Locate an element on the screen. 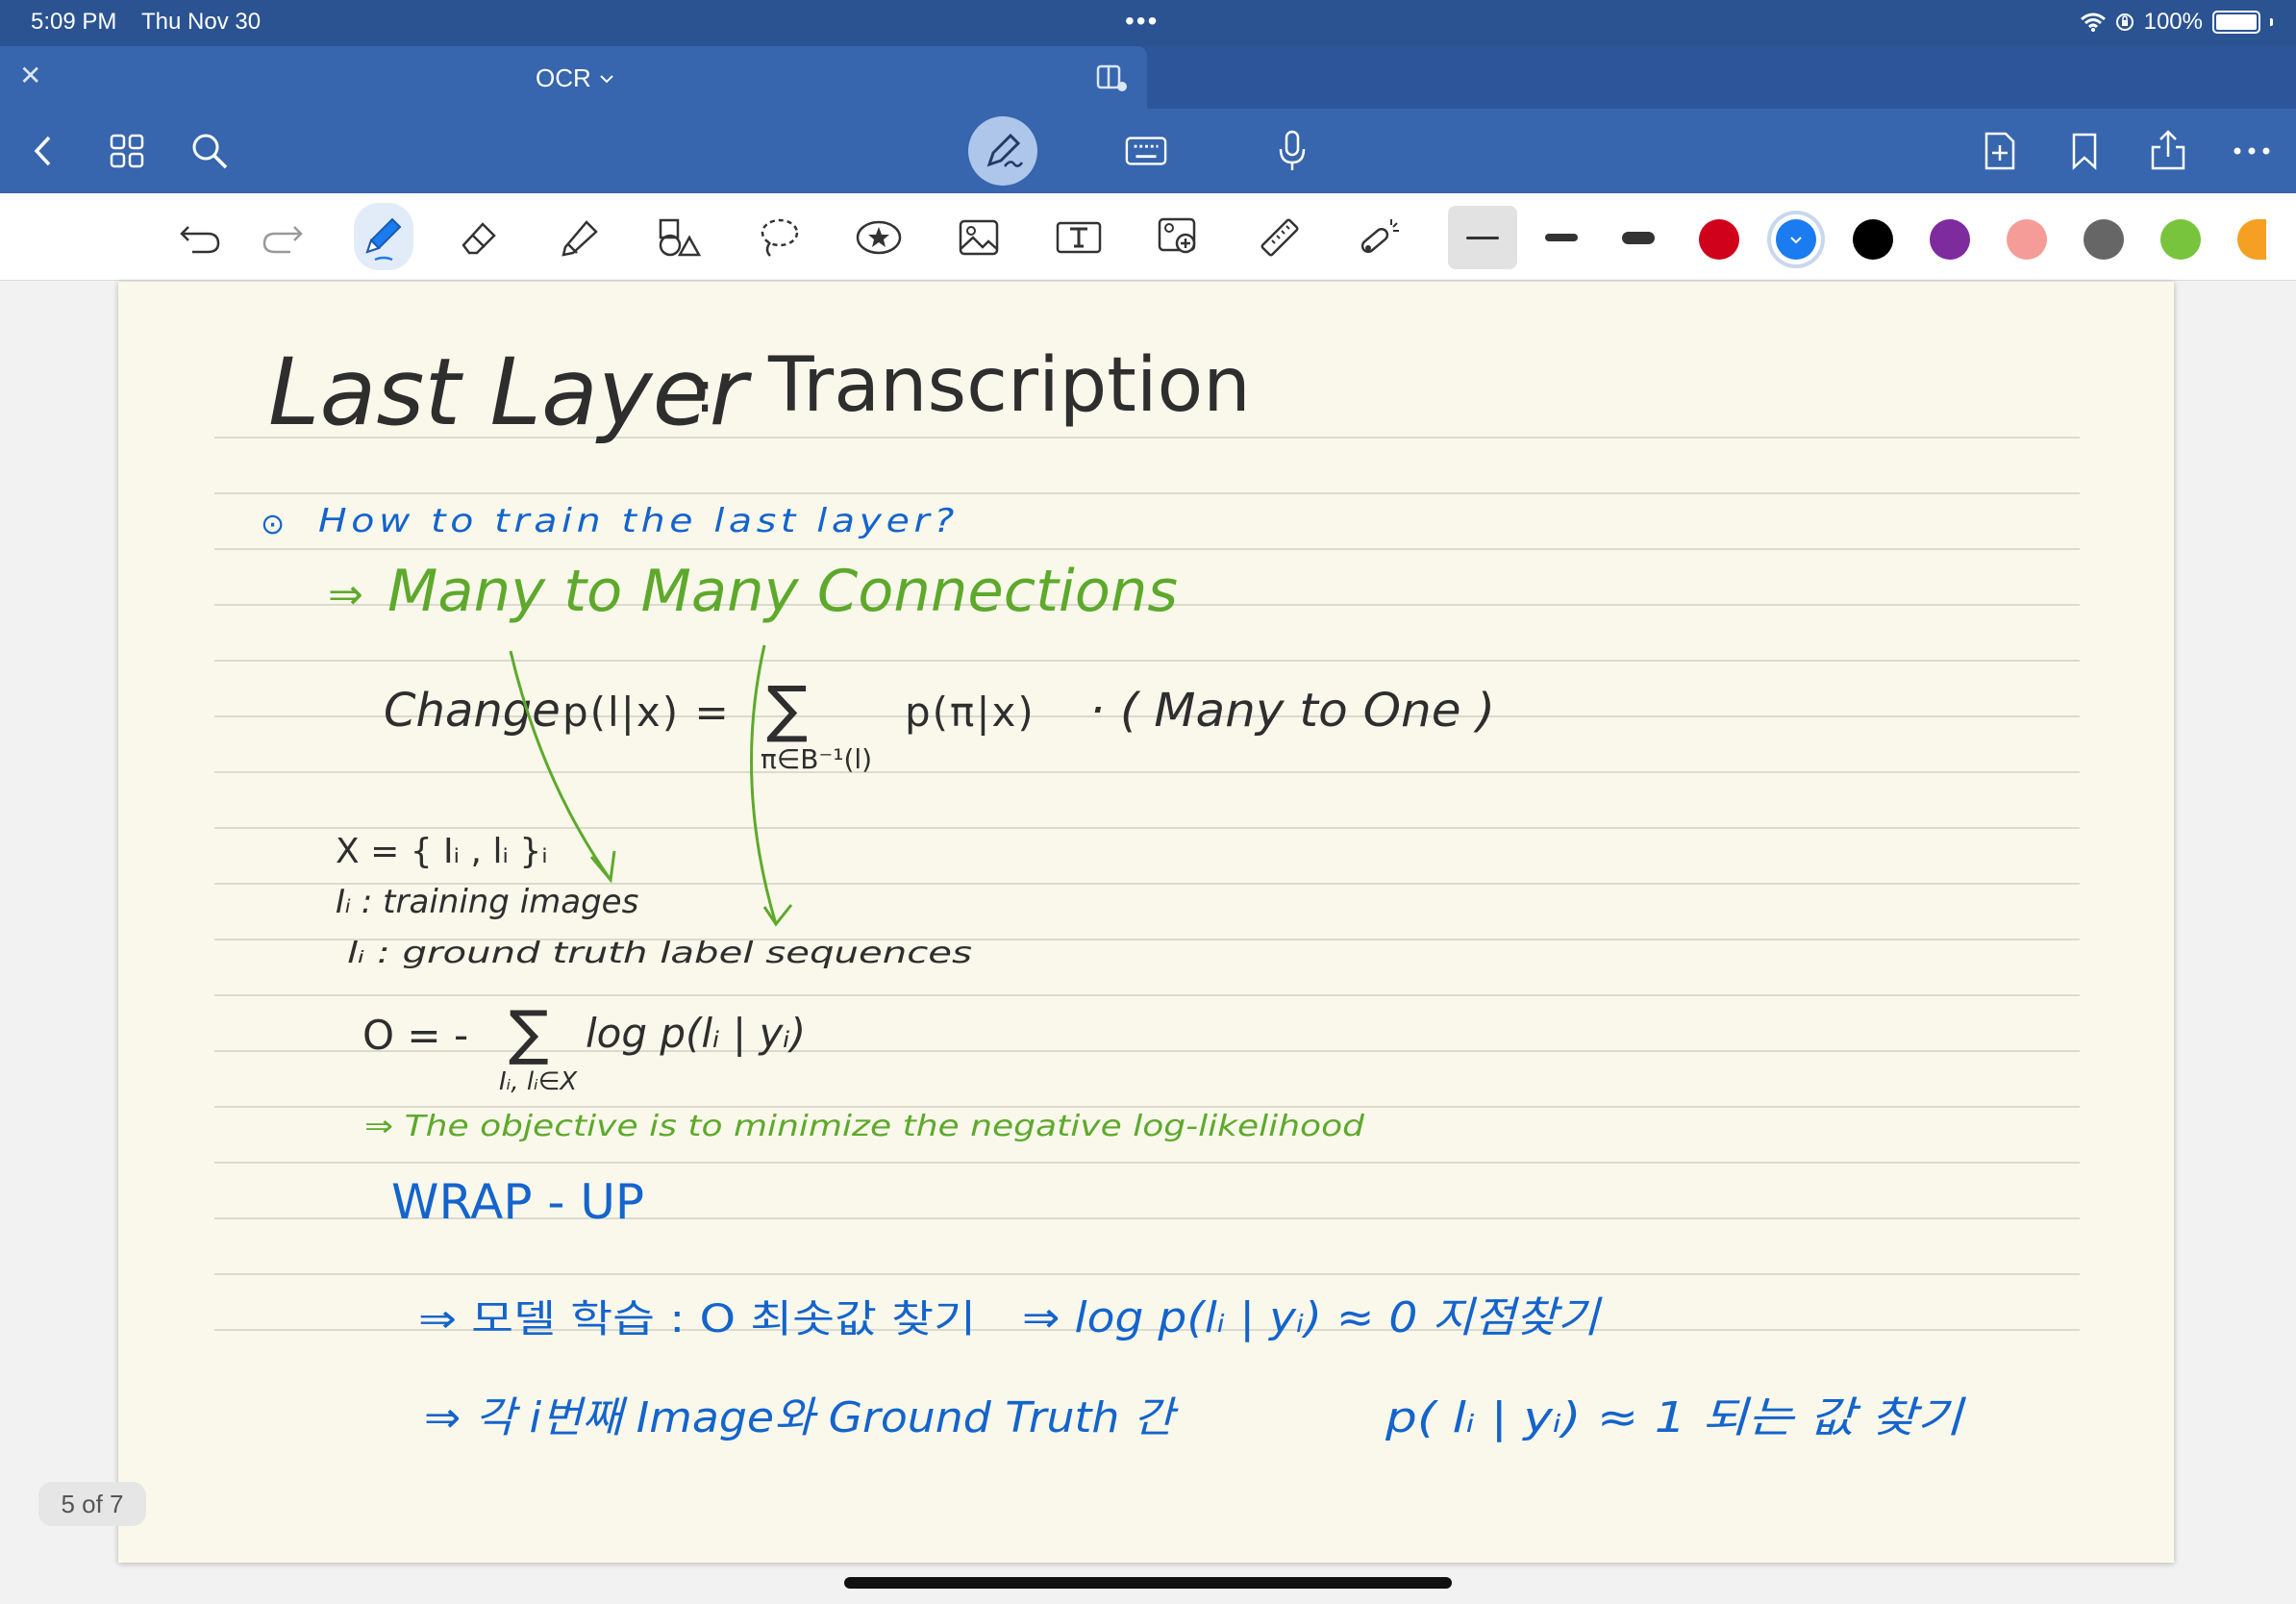 The image size is (2296, 1604). objective-term: log p(lᵢ | yᵢ) is located at coordinates (696, 1033).